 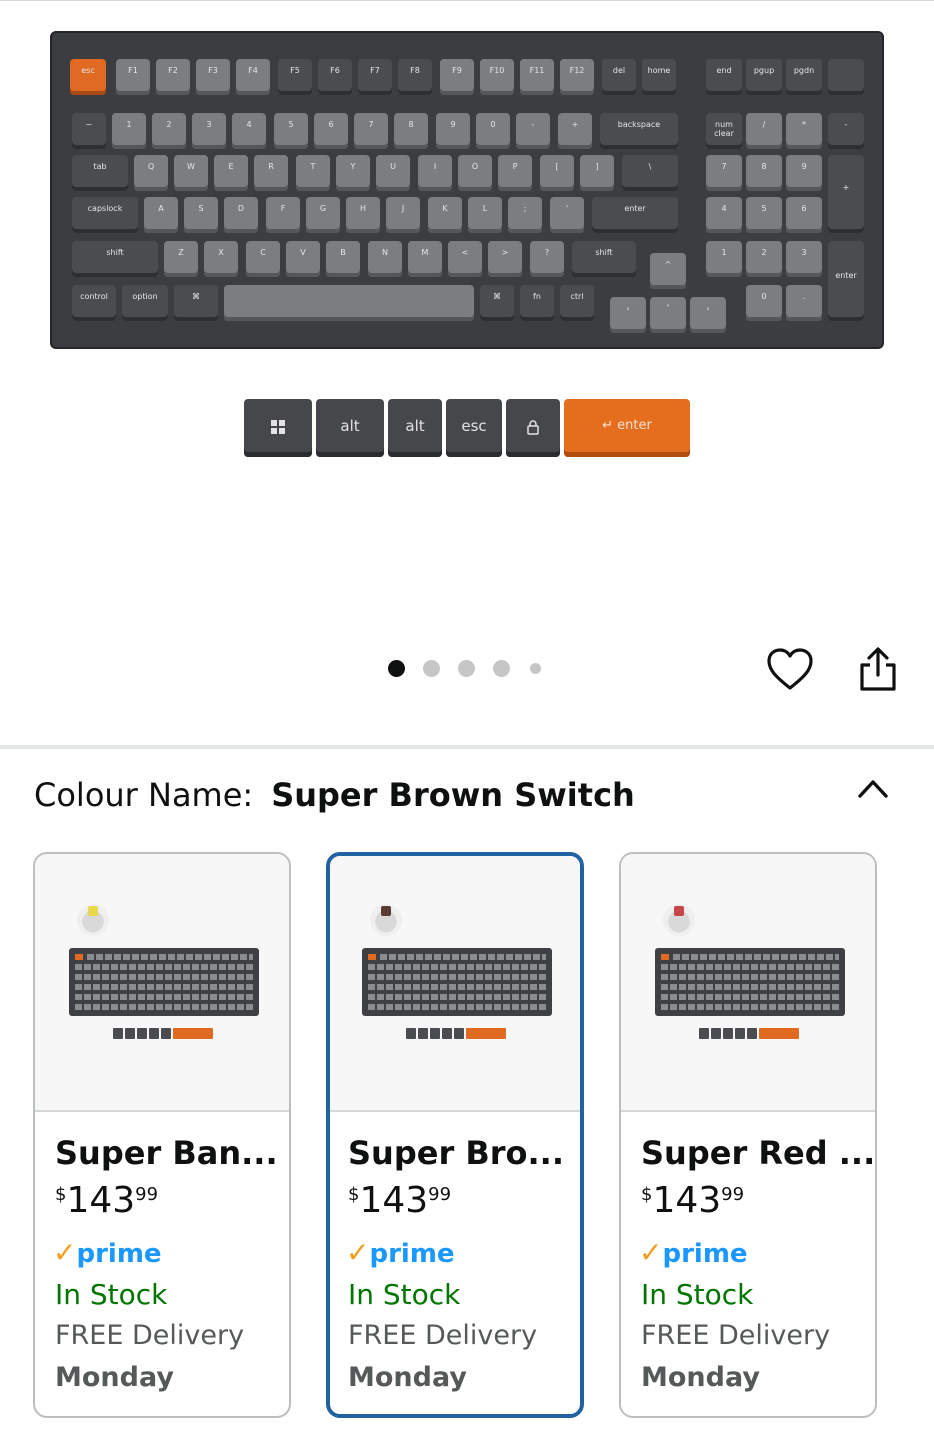 I want to click on key-8: 8, so click(x=411, y=131).